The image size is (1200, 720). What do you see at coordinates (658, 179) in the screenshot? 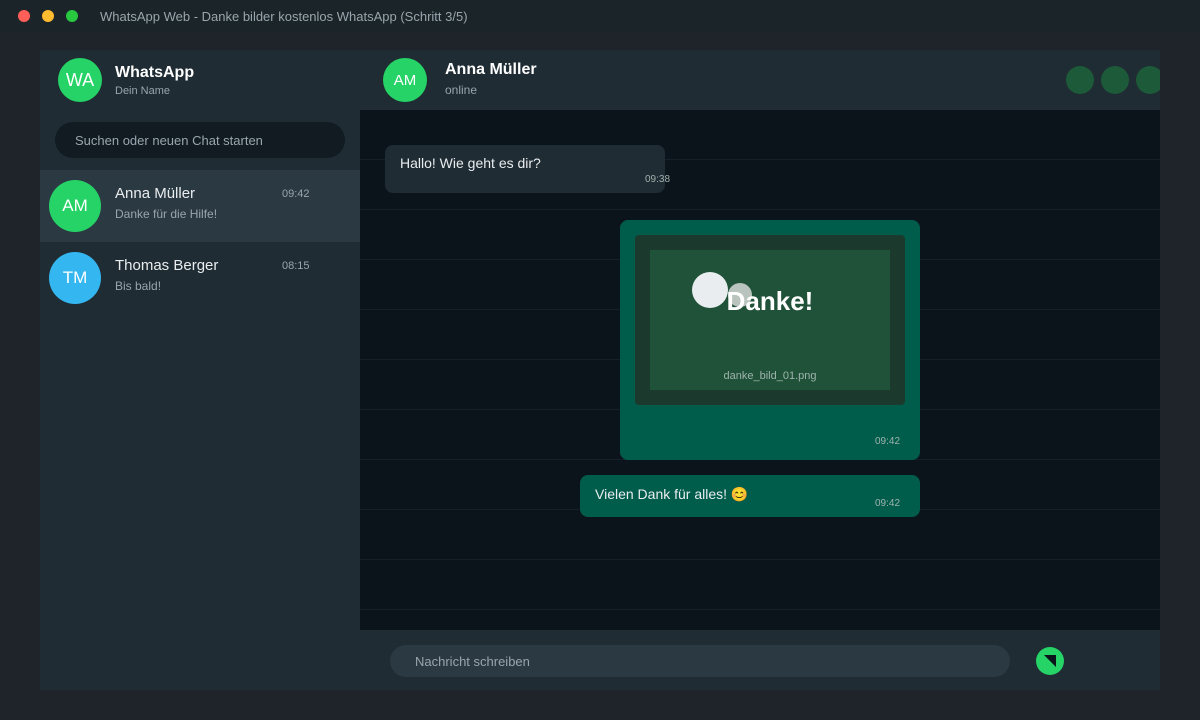
I see `message-time: 09:38` at bounding box center [658, 179].